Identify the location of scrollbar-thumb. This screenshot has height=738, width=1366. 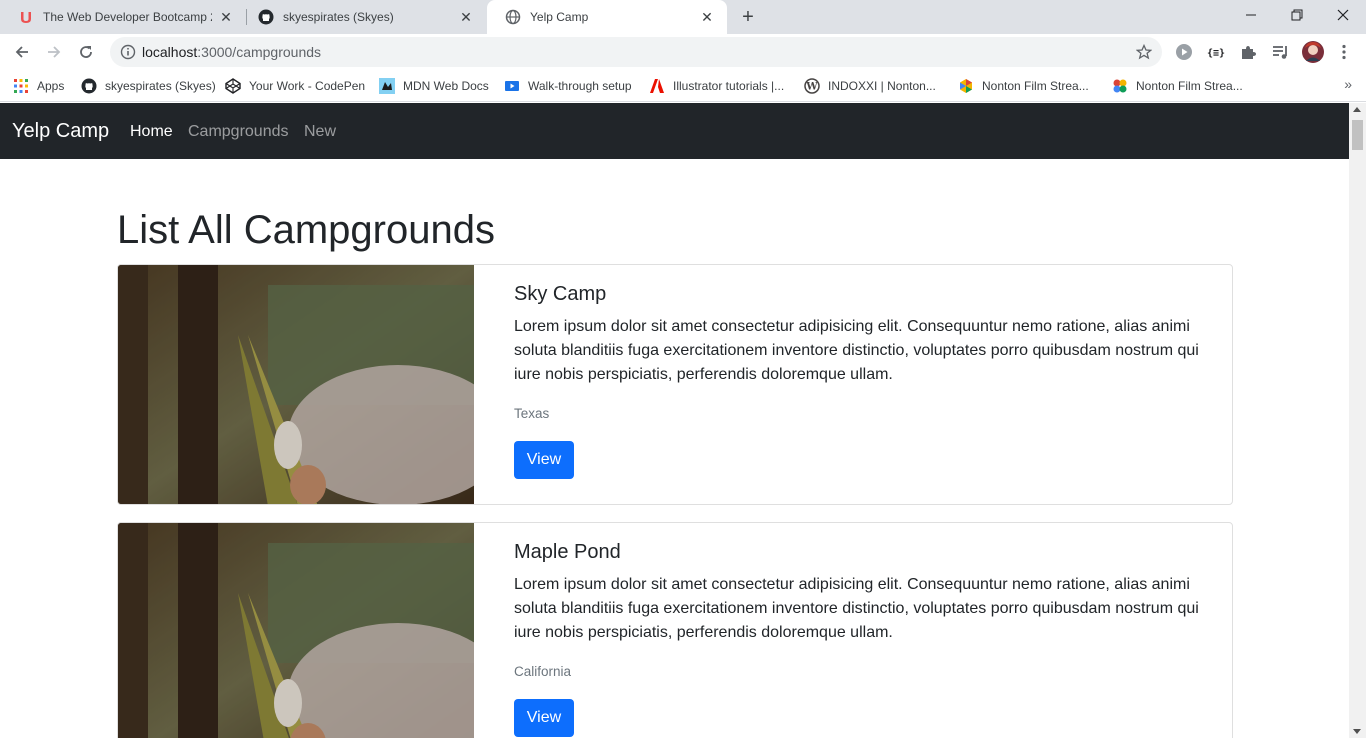
(1357, 135).